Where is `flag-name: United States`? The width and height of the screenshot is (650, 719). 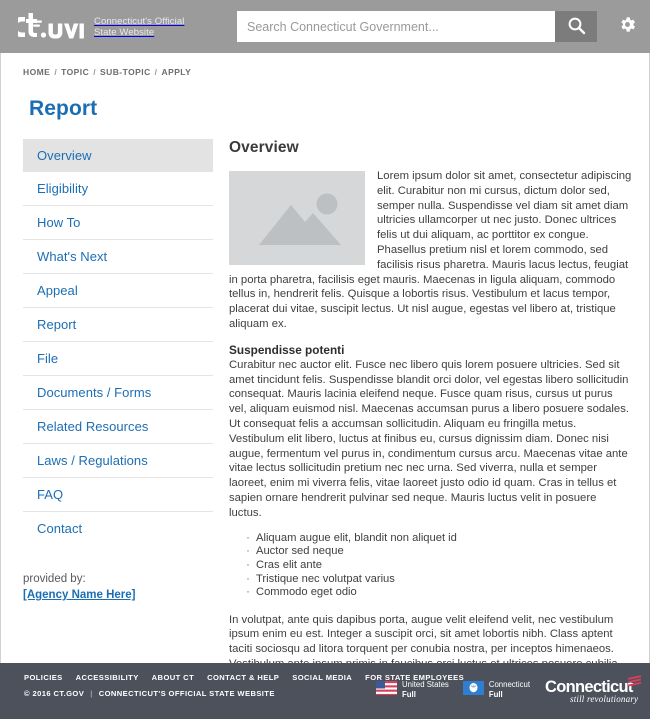 flag-name: United States is located at coordinates (425, 685).